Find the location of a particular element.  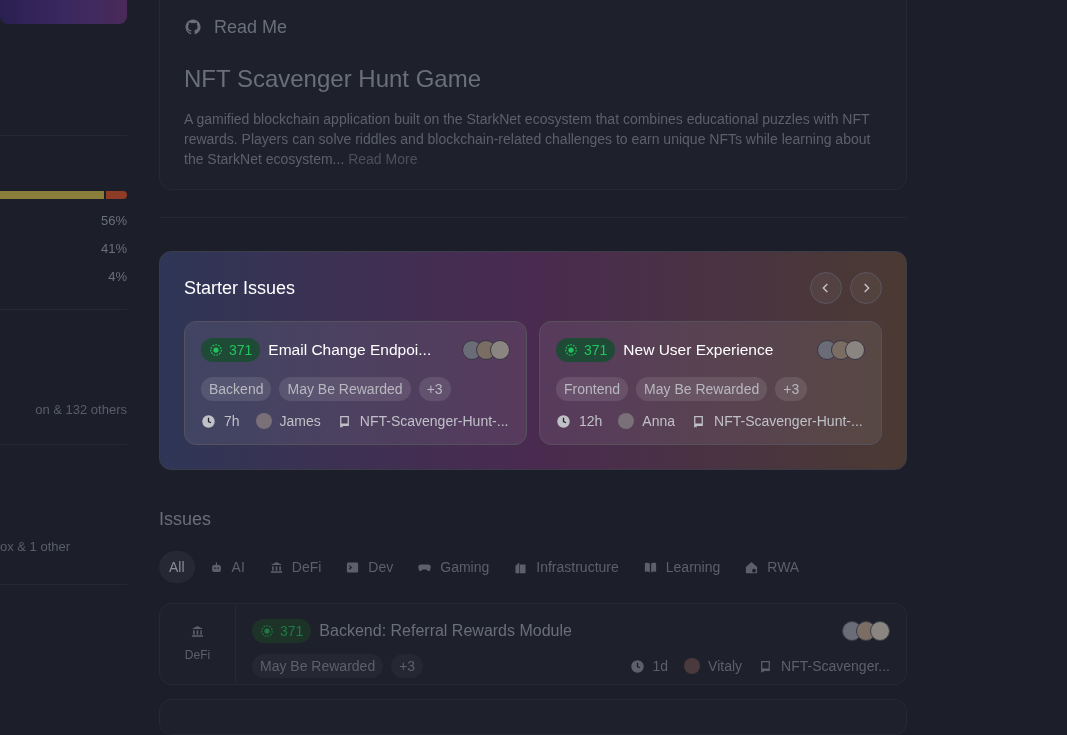

previous-button is located at coordinates (826, 288).